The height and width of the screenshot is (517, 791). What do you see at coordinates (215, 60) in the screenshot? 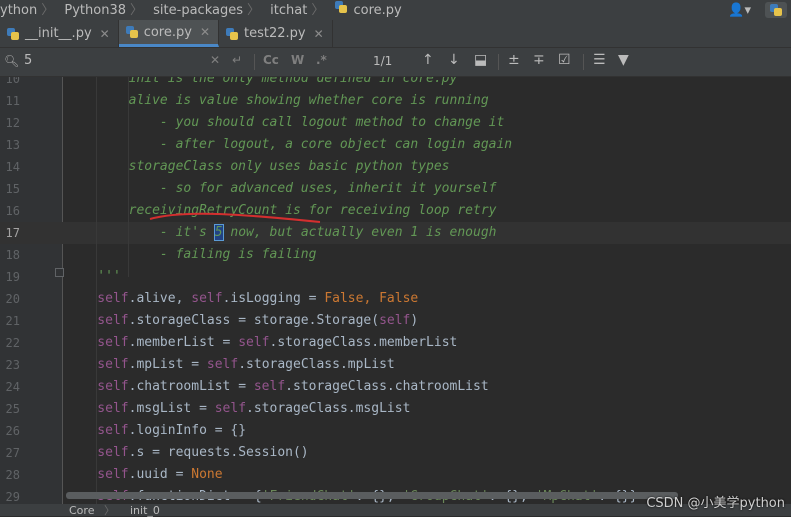
I see `clear-icon: ✕` at bounding box center [215, 60].